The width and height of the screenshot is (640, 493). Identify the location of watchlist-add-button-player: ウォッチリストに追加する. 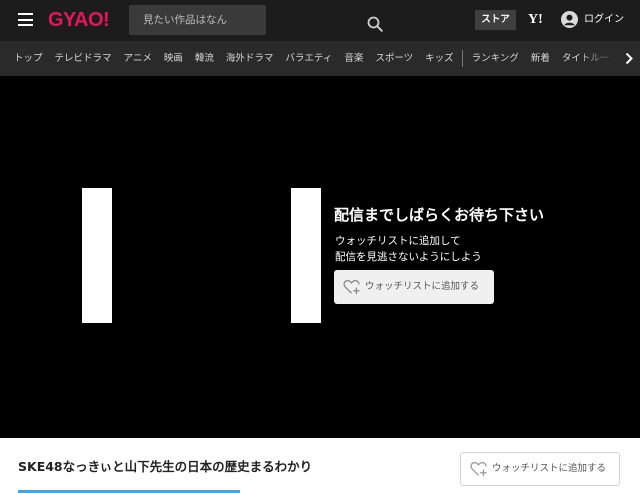
(414, 287).